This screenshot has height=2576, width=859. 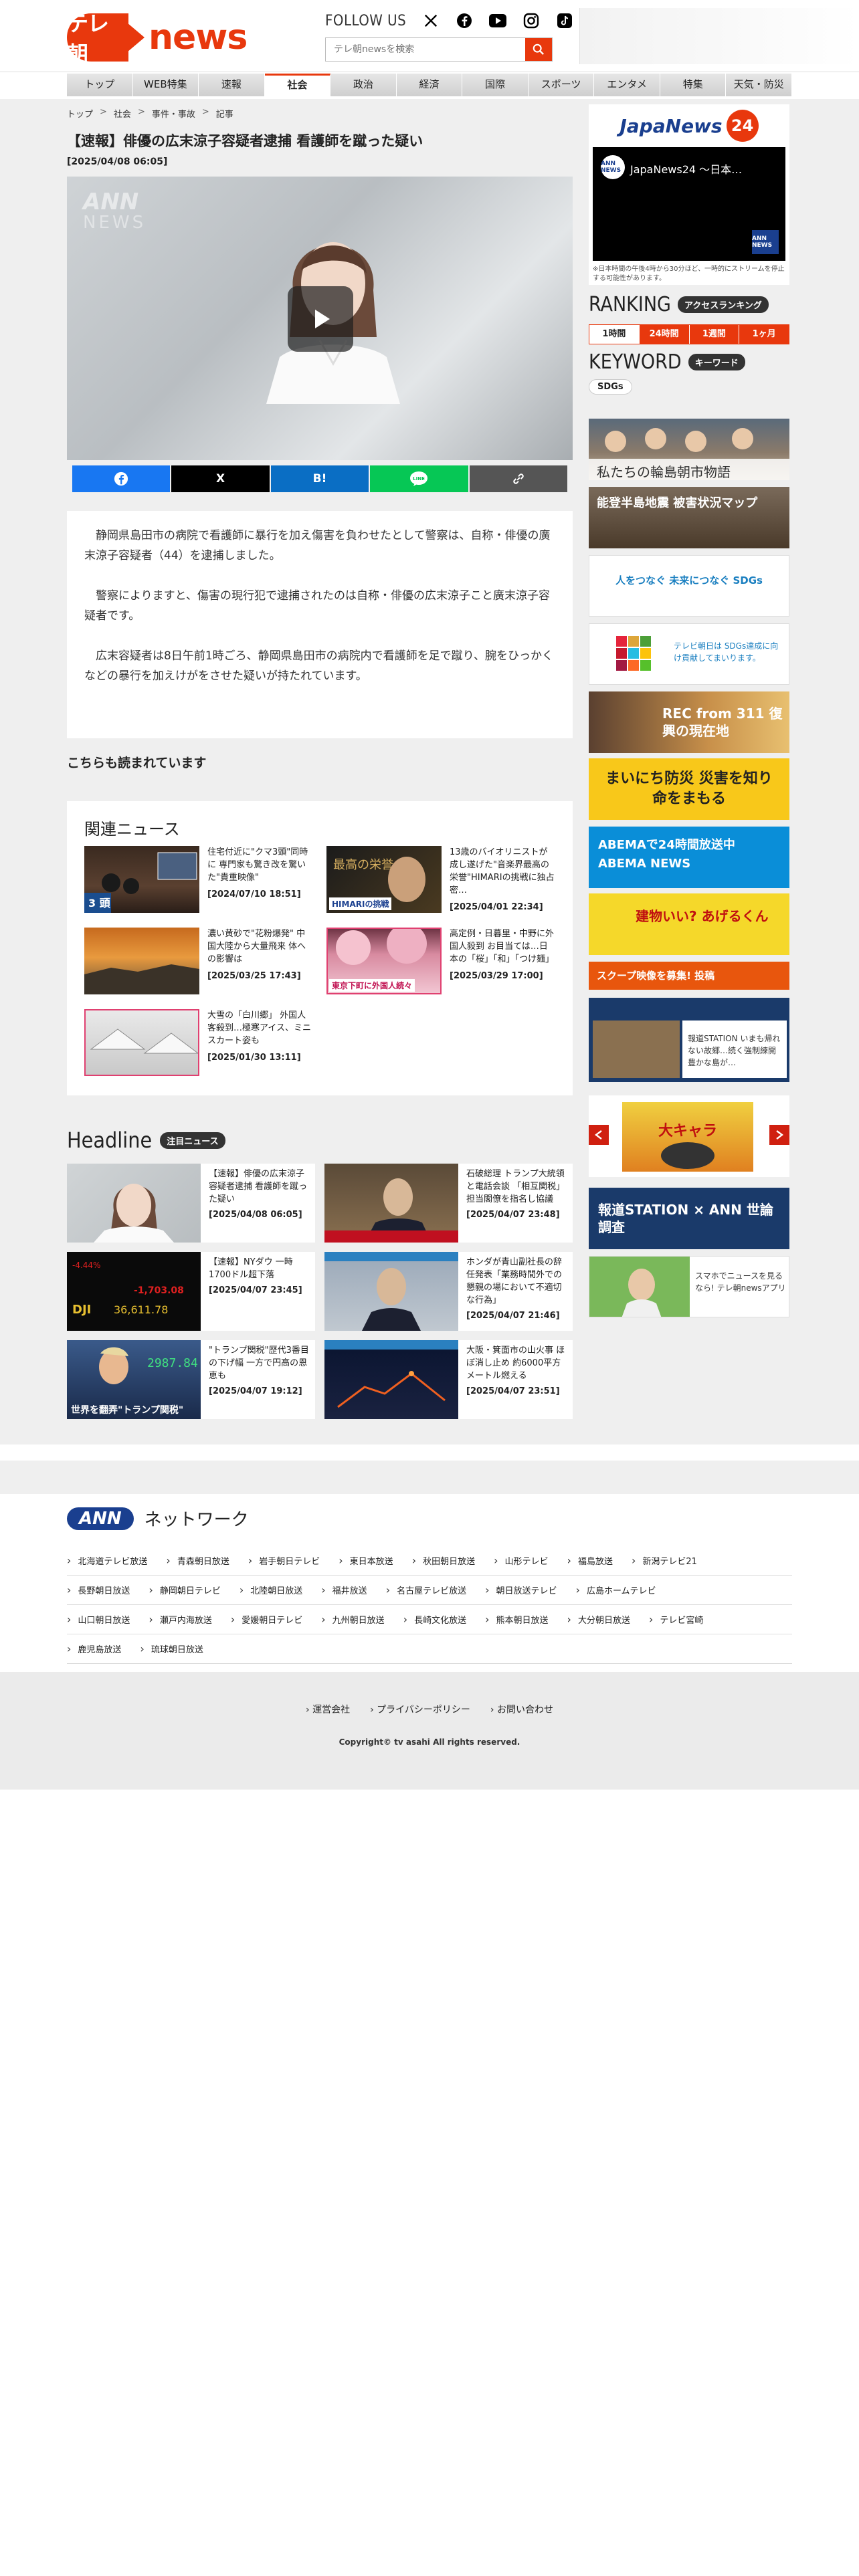 I want to click on nav-item: 天気・防災, so click(x=759, y=85).